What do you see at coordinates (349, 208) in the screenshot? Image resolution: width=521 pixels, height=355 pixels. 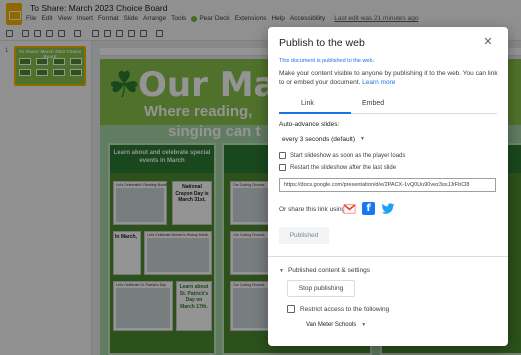 I see `gmail-icon` at bounding box center [349, 208].